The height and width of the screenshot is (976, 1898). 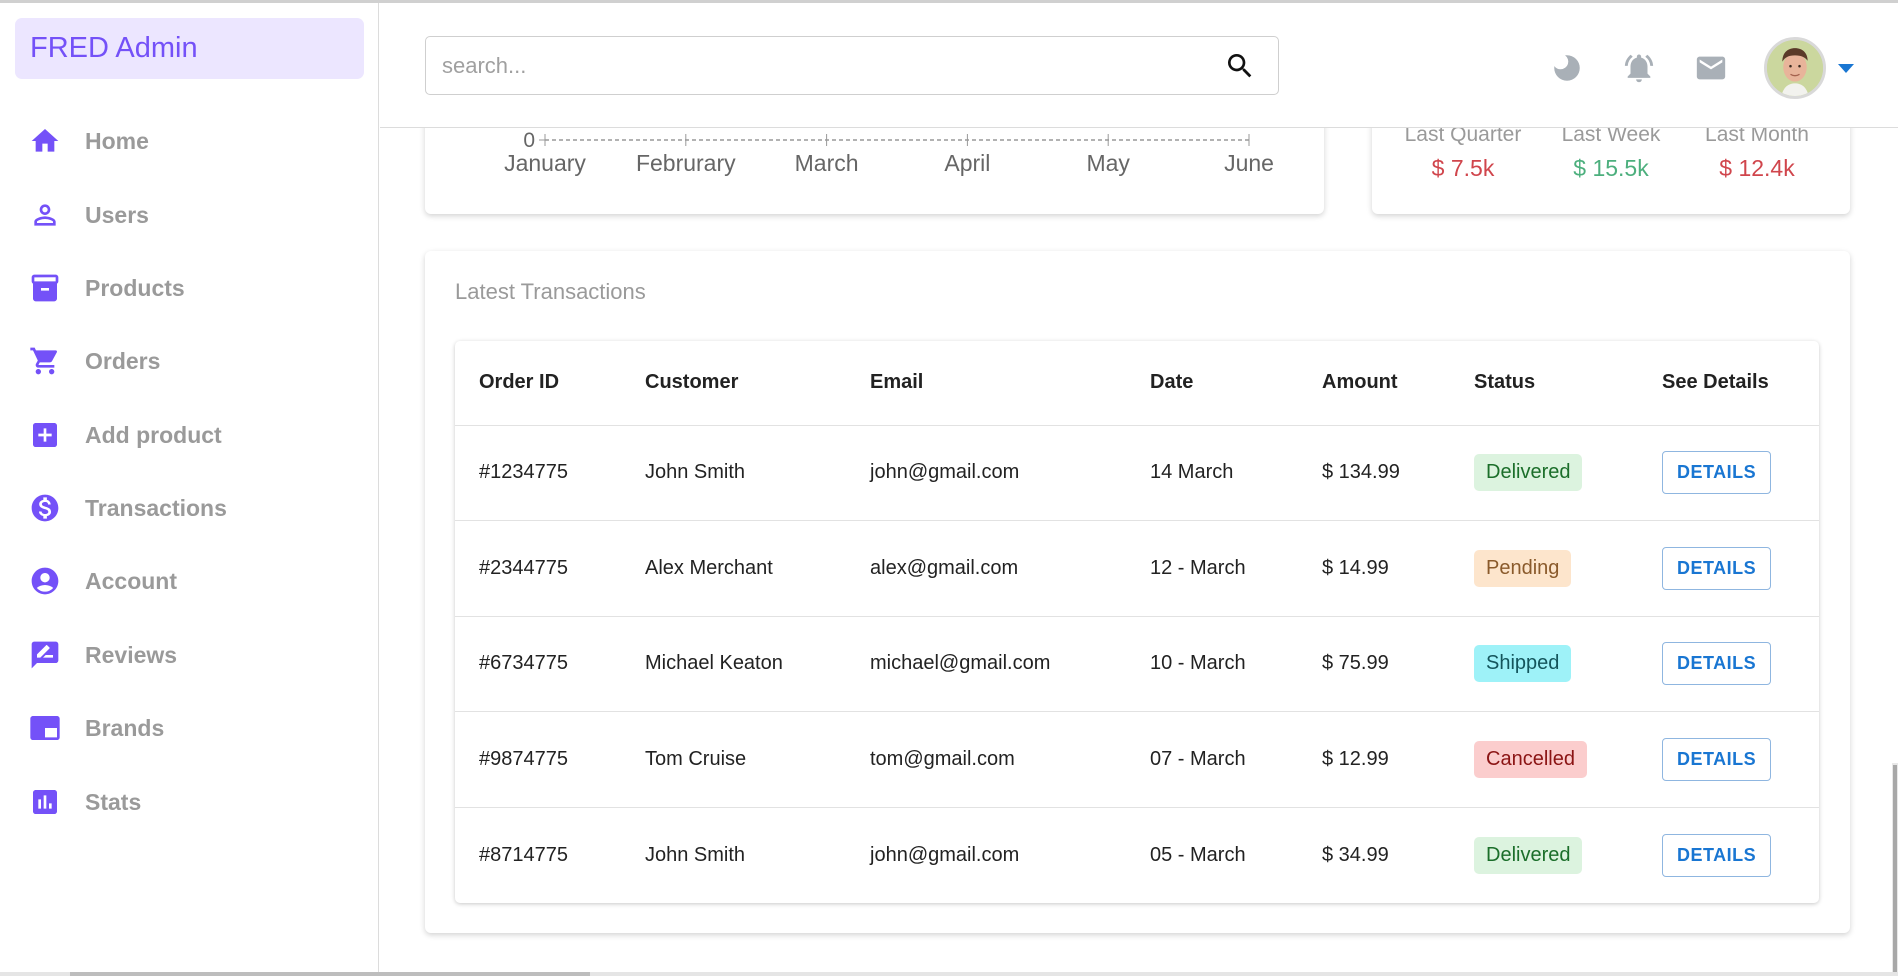 What do you see at coordinates (733, 383) in the screenshot?
I see `column-header-customer: Customer` at bounding box center [733, 383].